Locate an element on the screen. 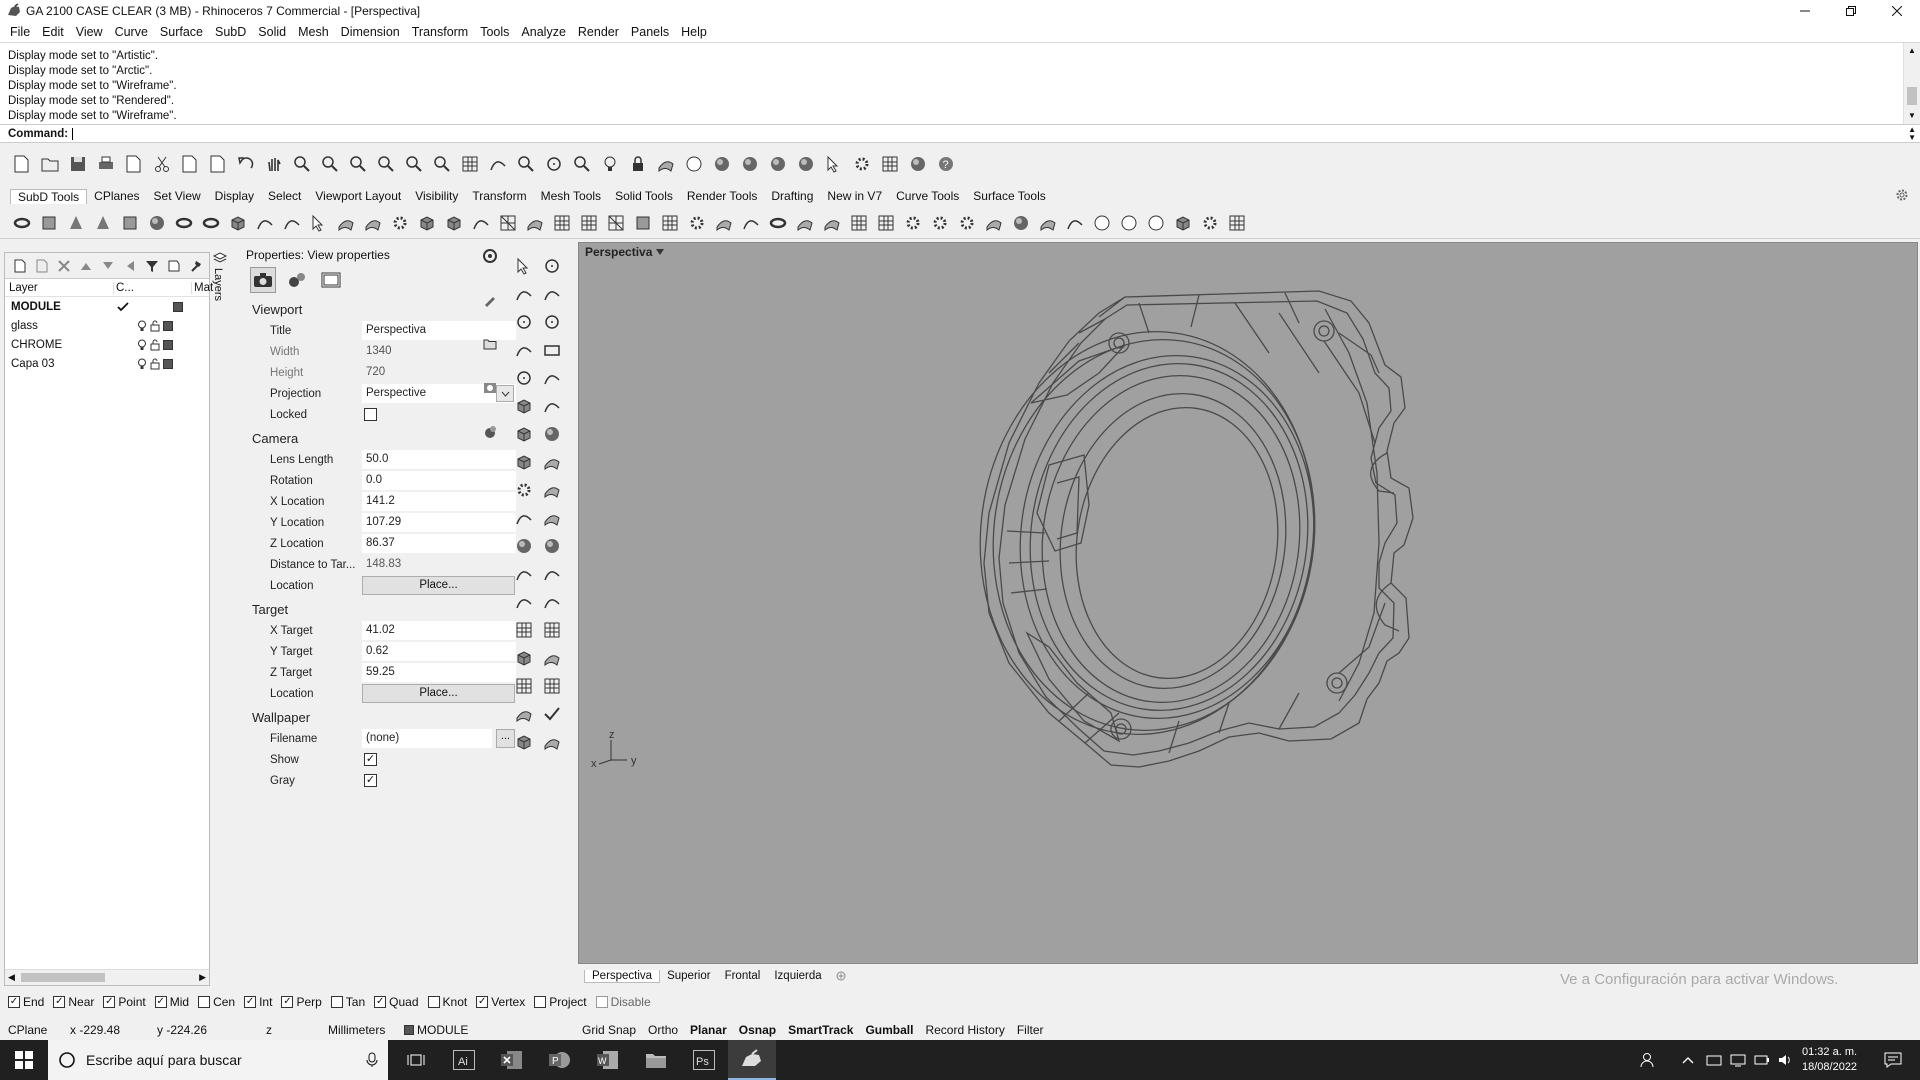 This screenshot has width=1920, height=1080. menu-dimension: Dimension is located at coordinates (370, 32).